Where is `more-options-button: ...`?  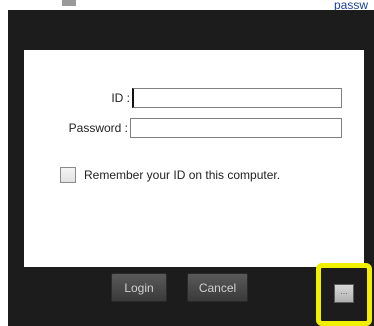
more-options-button: ... is located at coordinates (344, 293).